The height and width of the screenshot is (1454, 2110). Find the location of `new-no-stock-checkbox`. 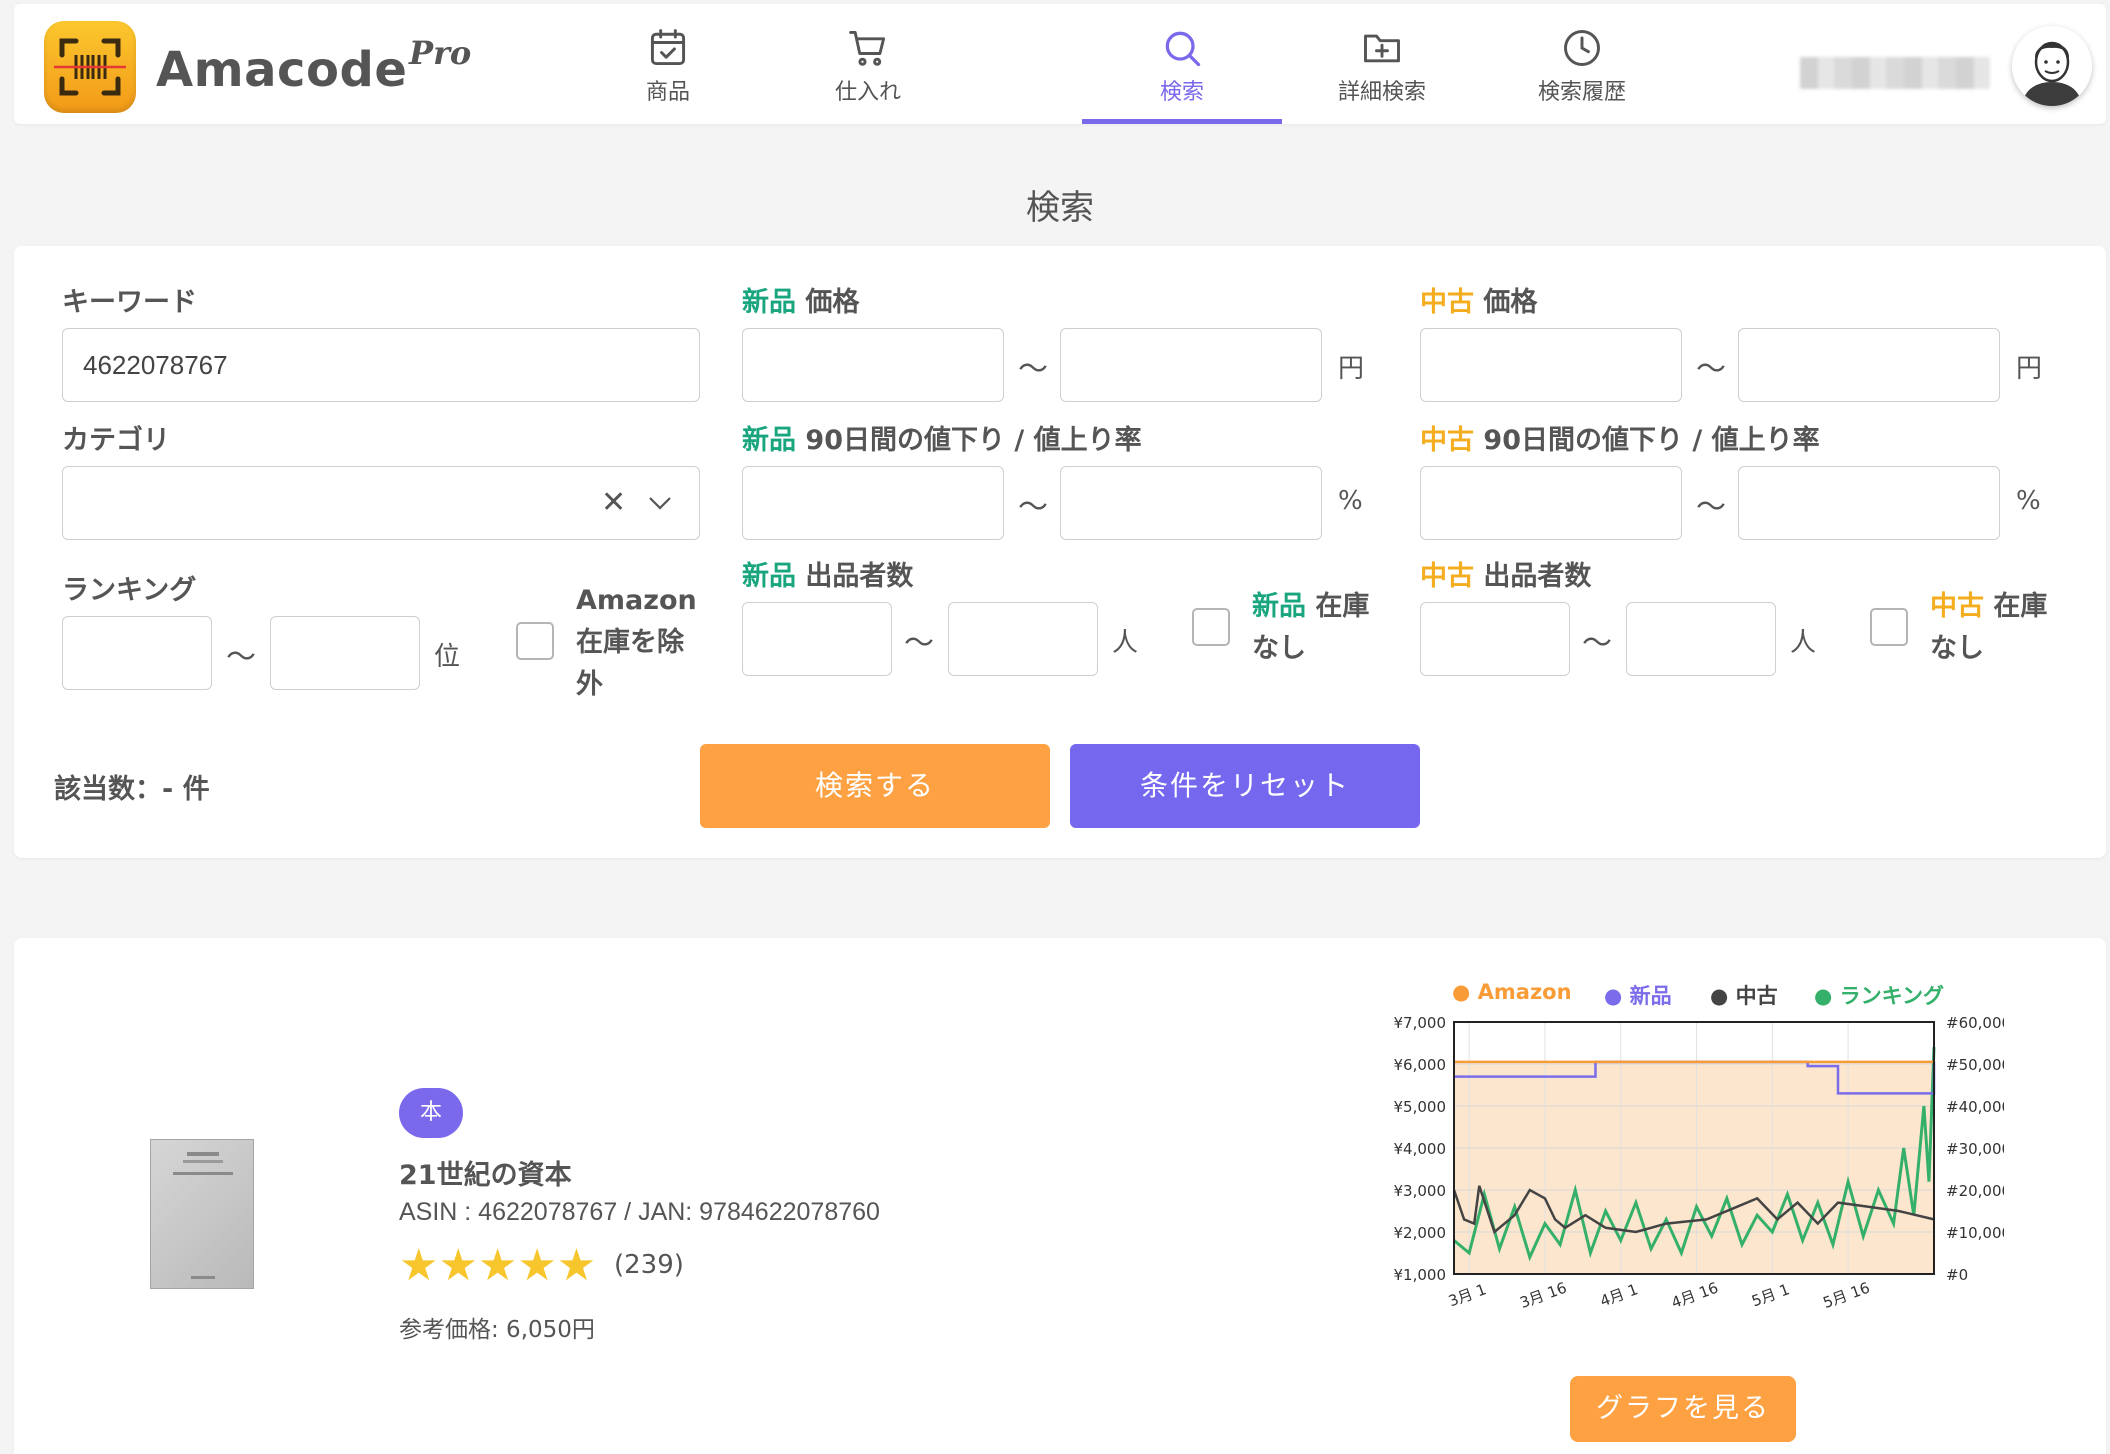

new-no-stock-checkbox is located at coordinates (1211, 627).